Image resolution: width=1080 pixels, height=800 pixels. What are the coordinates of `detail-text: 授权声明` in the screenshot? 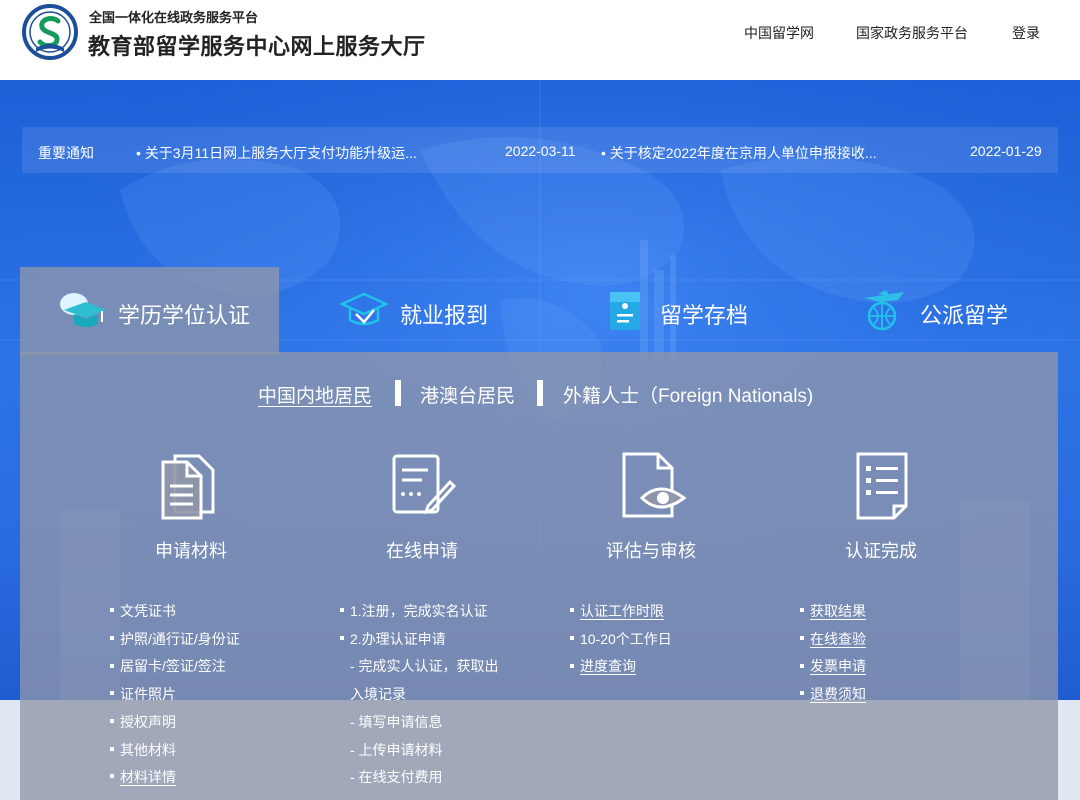 It's located at (148, 722).